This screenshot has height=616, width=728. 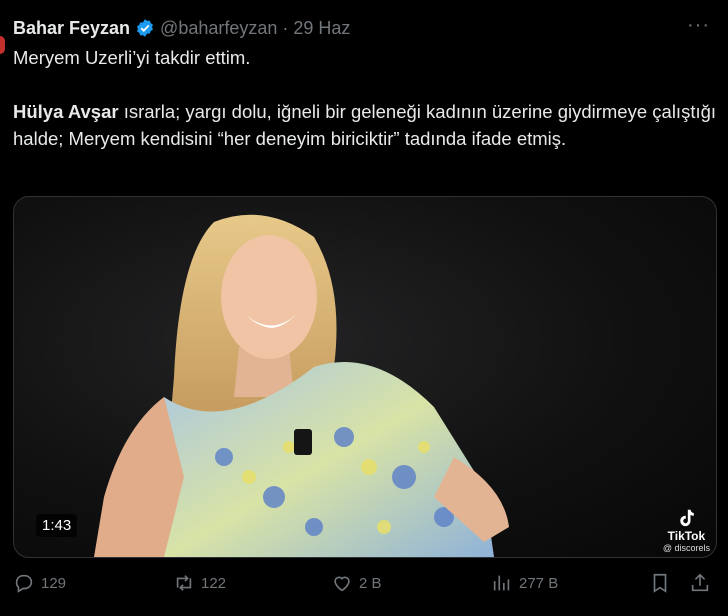 I want to click on views-icon, so click(x=501, y=583).